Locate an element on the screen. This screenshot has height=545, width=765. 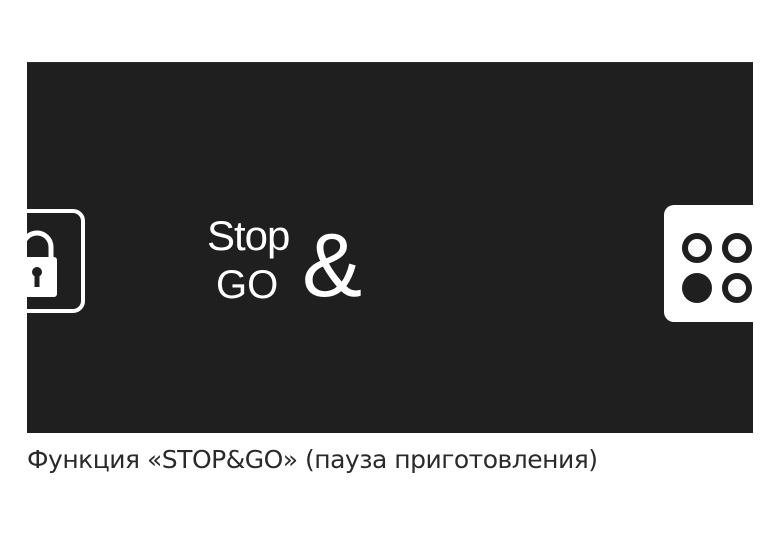
lock-icon is located at coordinates (42, 263).